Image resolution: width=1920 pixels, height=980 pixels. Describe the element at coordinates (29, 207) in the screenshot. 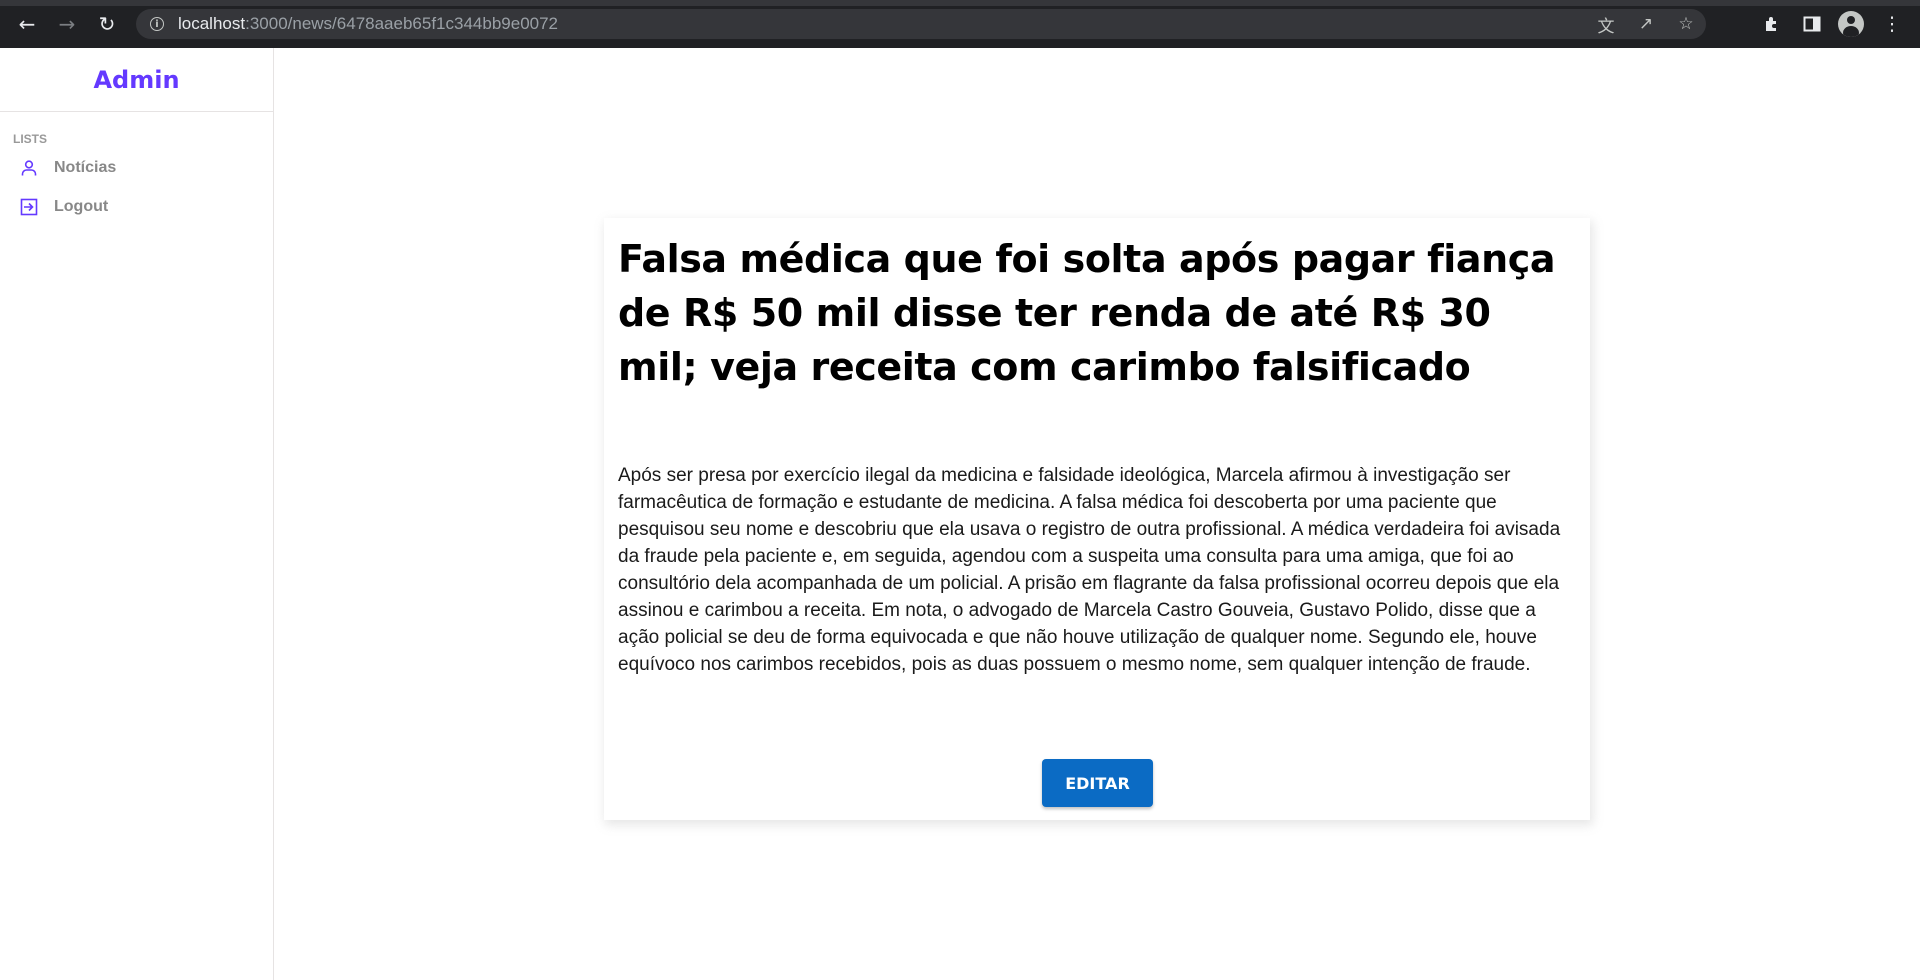

I see `logout-icon` at that location.